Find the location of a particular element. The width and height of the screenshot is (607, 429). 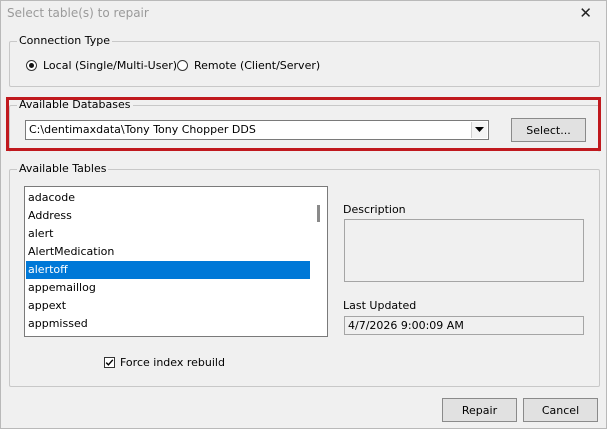

radio-local: Local (Single/Multi-User) is located at coordinates (101, 65).